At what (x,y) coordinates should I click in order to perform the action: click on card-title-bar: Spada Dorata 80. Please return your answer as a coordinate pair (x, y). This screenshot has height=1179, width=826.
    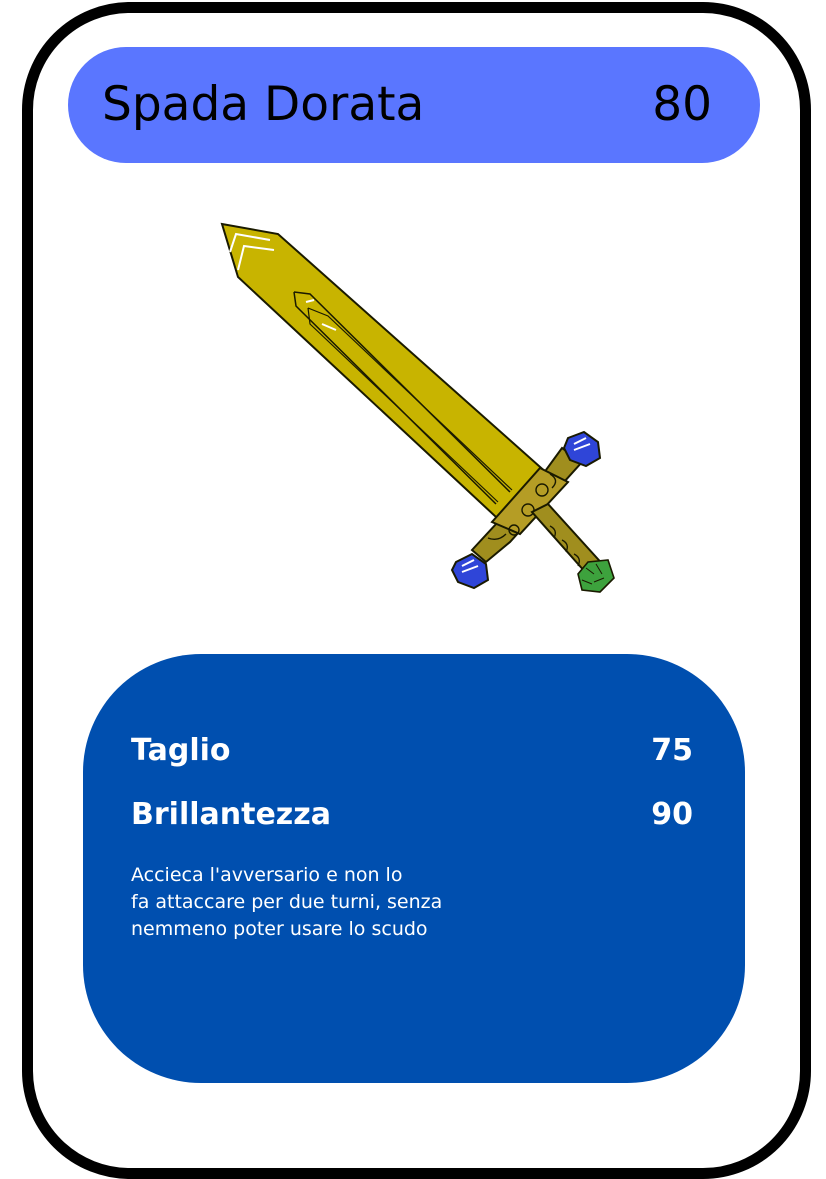
    Looking at the image, I should click on (414, 105).